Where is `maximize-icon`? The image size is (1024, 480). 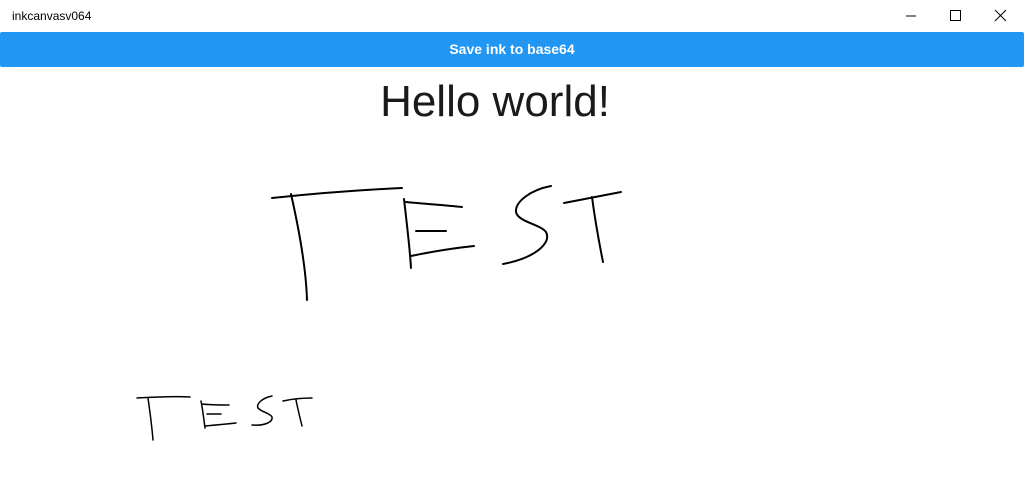 maximize-icon is located at coordinates (955, 15).